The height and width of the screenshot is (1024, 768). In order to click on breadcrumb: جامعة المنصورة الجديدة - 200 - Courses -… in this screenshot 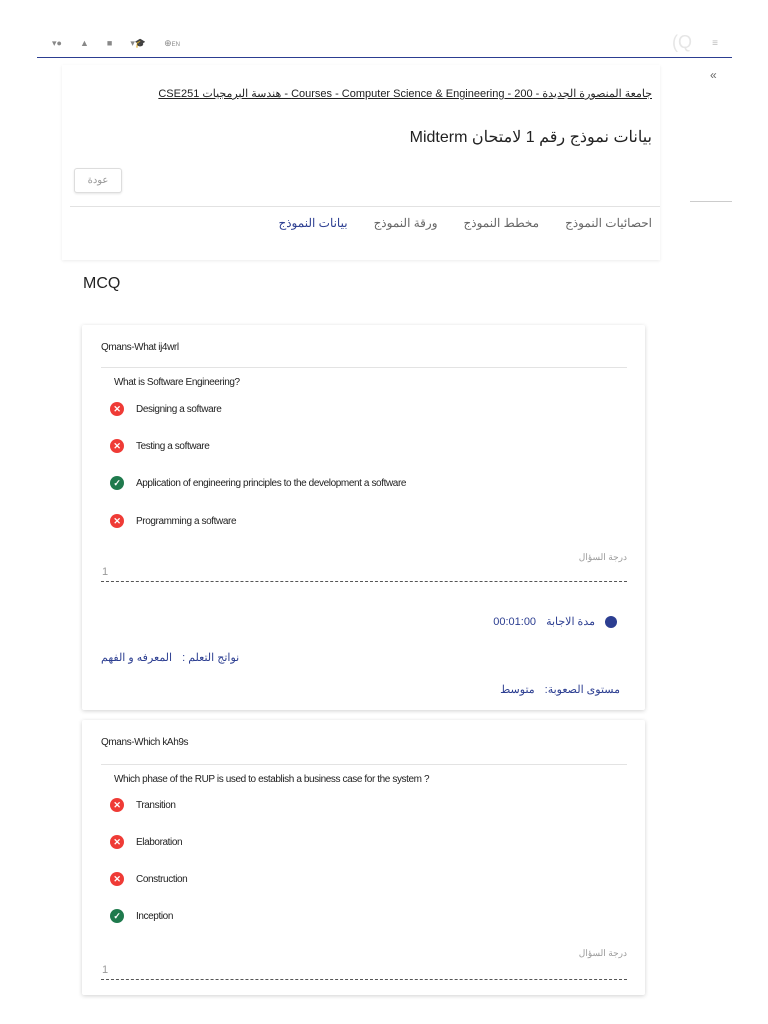, I will do `click(405, 93)`.